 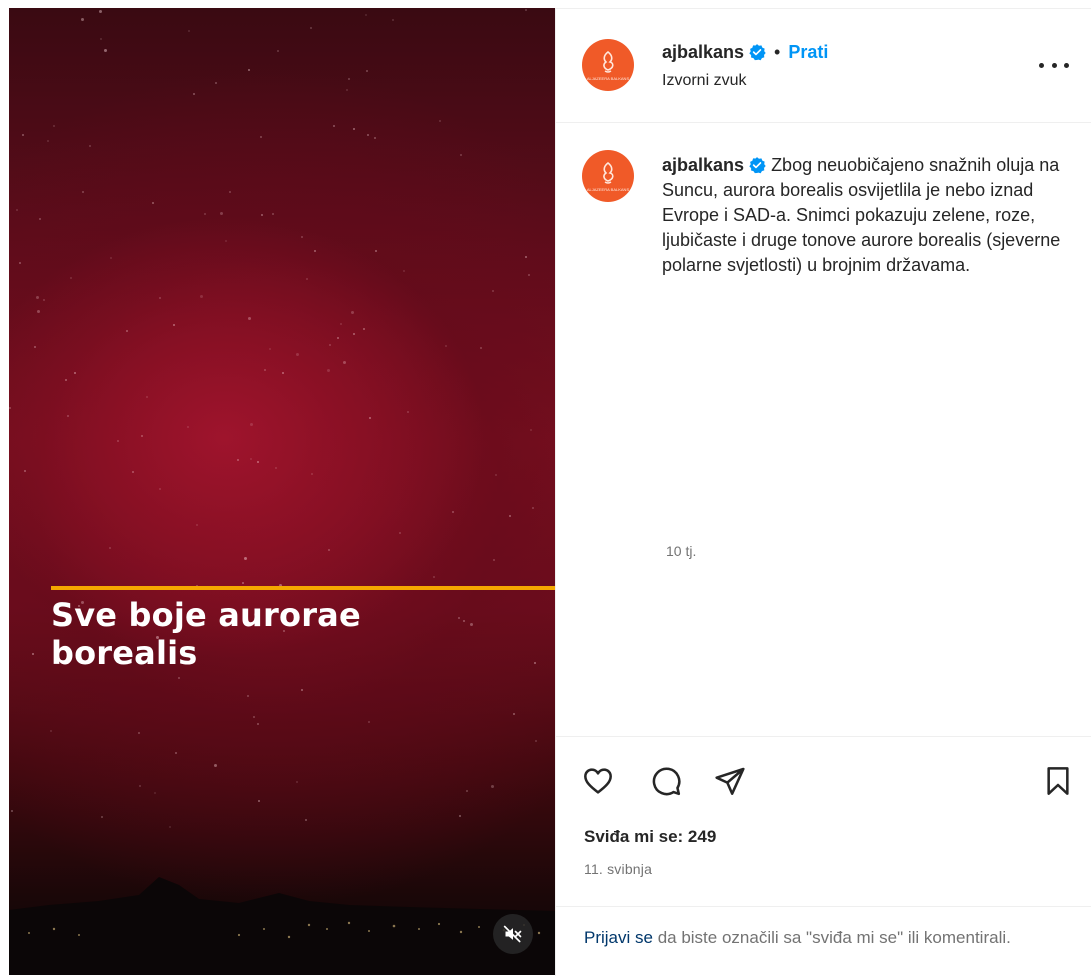 I want to click on login-link: Prijavi se, so click(x=618, y=937).